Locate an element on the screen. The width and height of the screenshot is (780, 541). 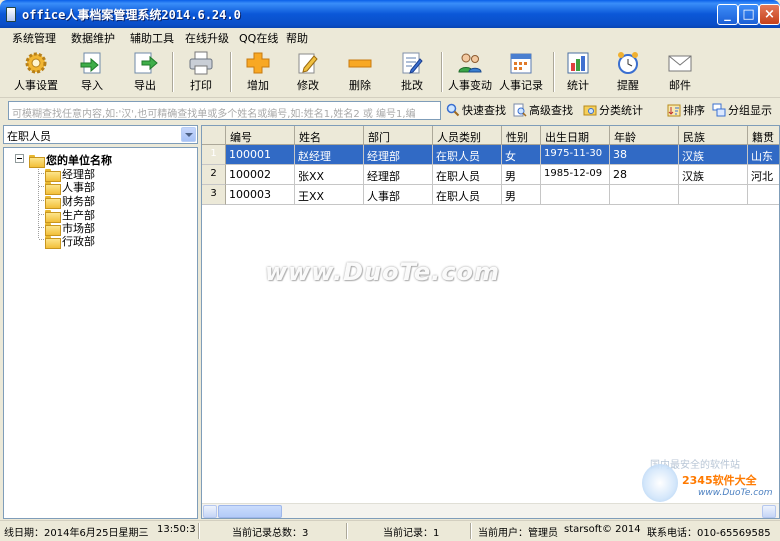
mail-button: 邮件 is located at coordinates (680, 72).